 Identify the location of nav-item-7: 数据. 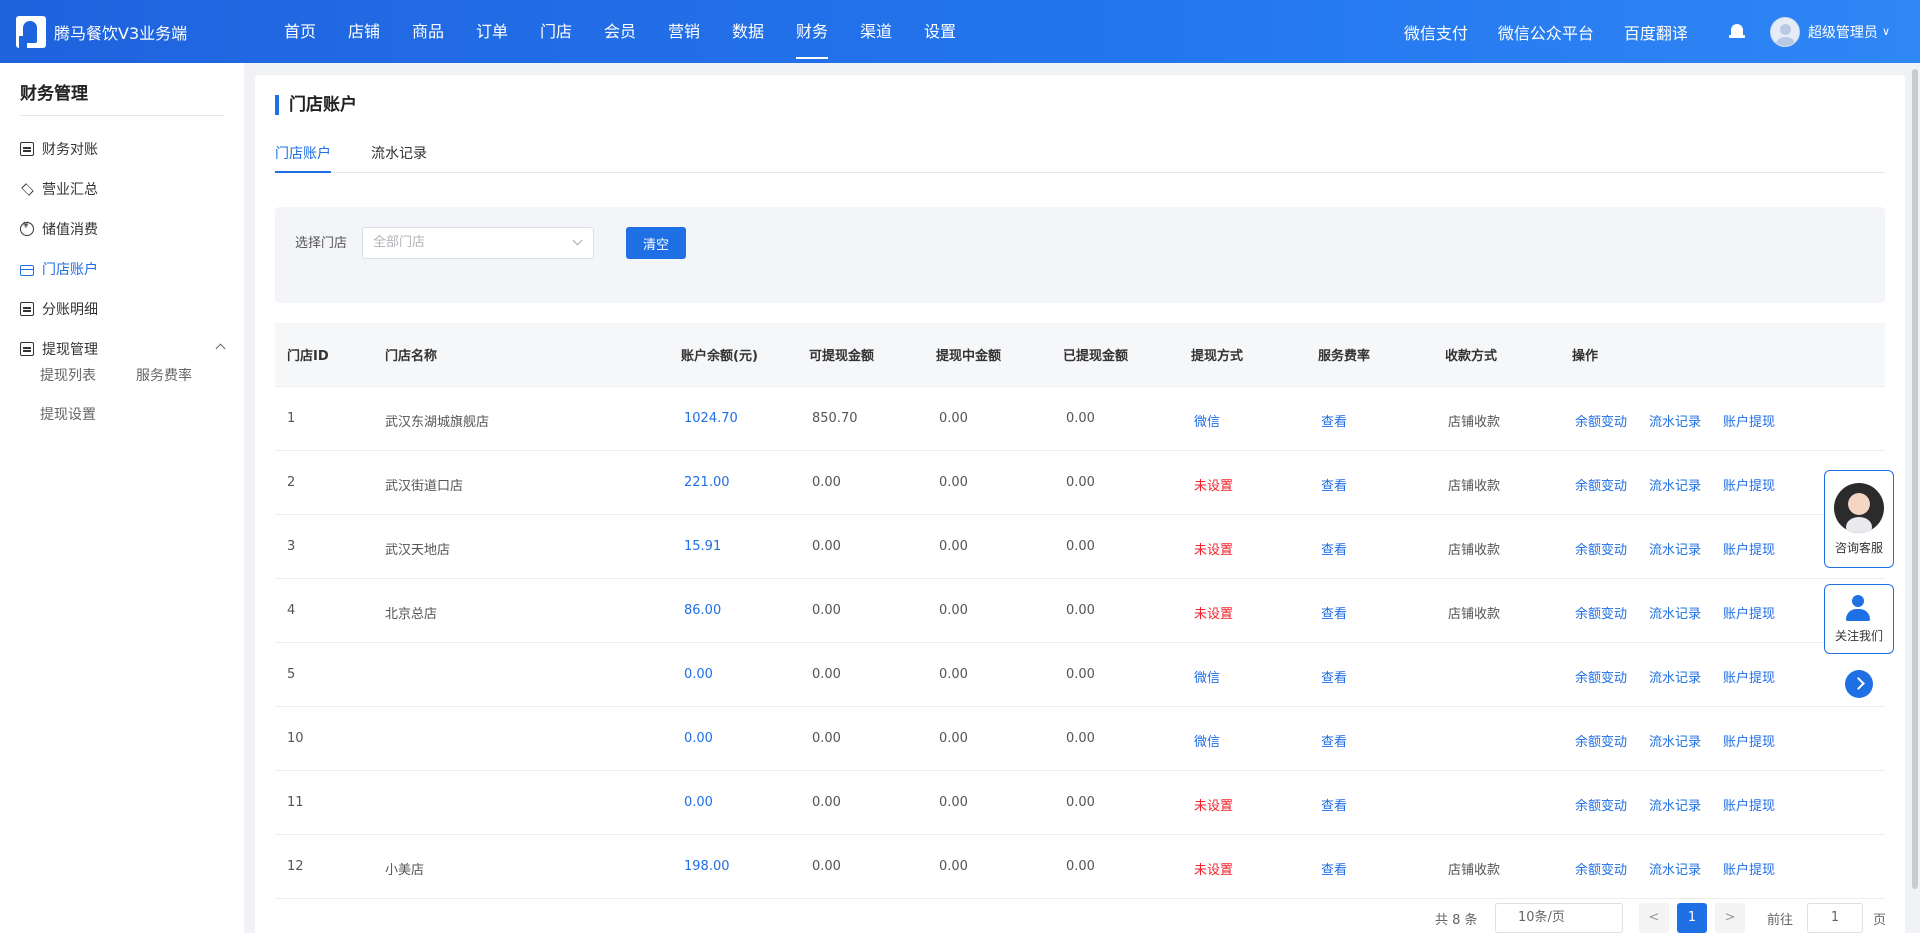
(748, 31).